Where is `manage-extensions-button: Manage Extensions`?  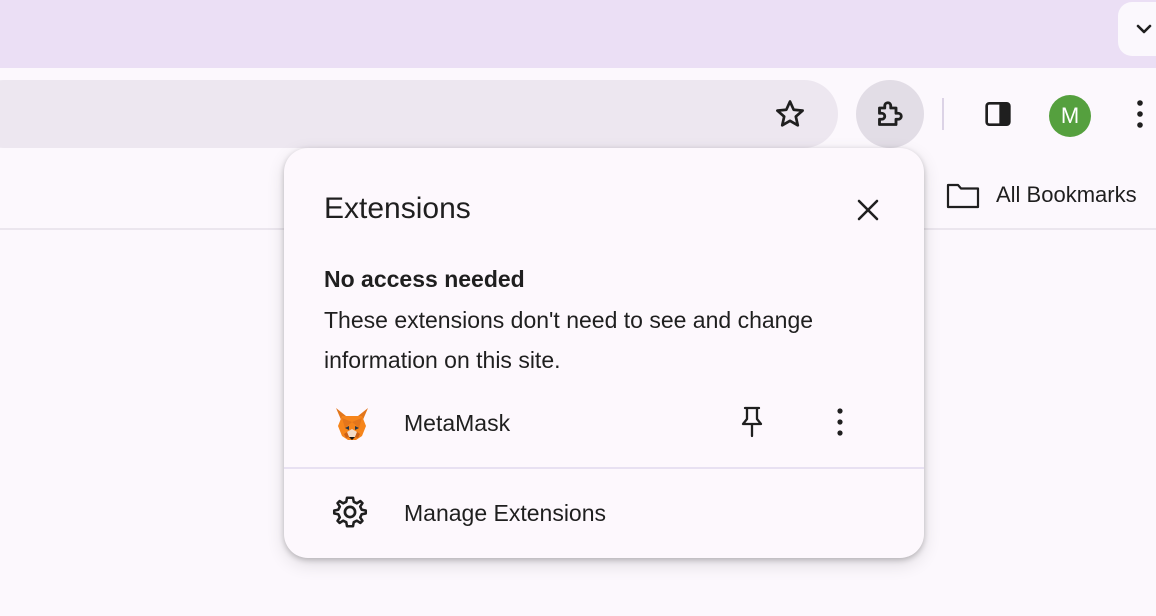
manage-extensions-button: Manage Extensions is located at coordinates (604, 512).